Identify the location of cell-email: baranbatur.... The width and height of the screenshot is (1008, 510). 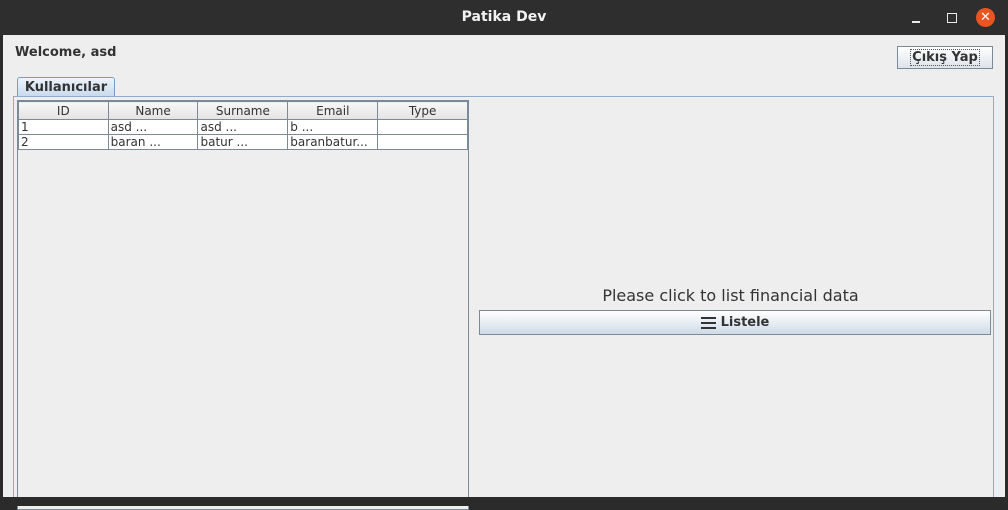
(333, 142).